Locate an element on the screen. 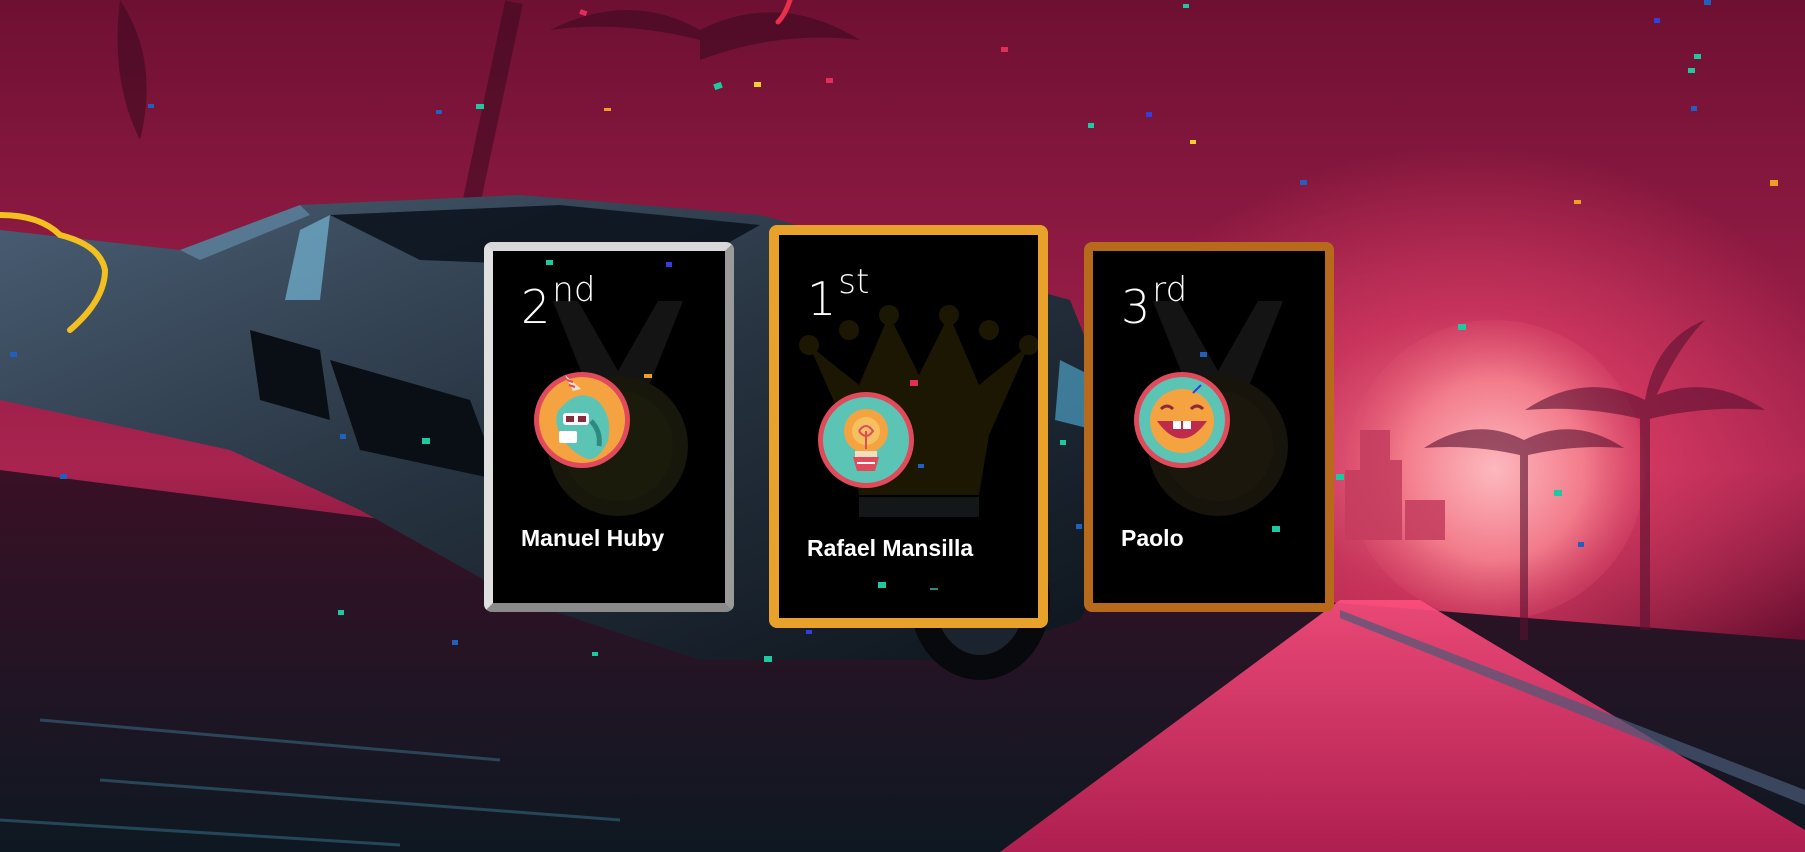 The image size is (1805, 852). unicorn-icon is located at coordinates (582, 420).